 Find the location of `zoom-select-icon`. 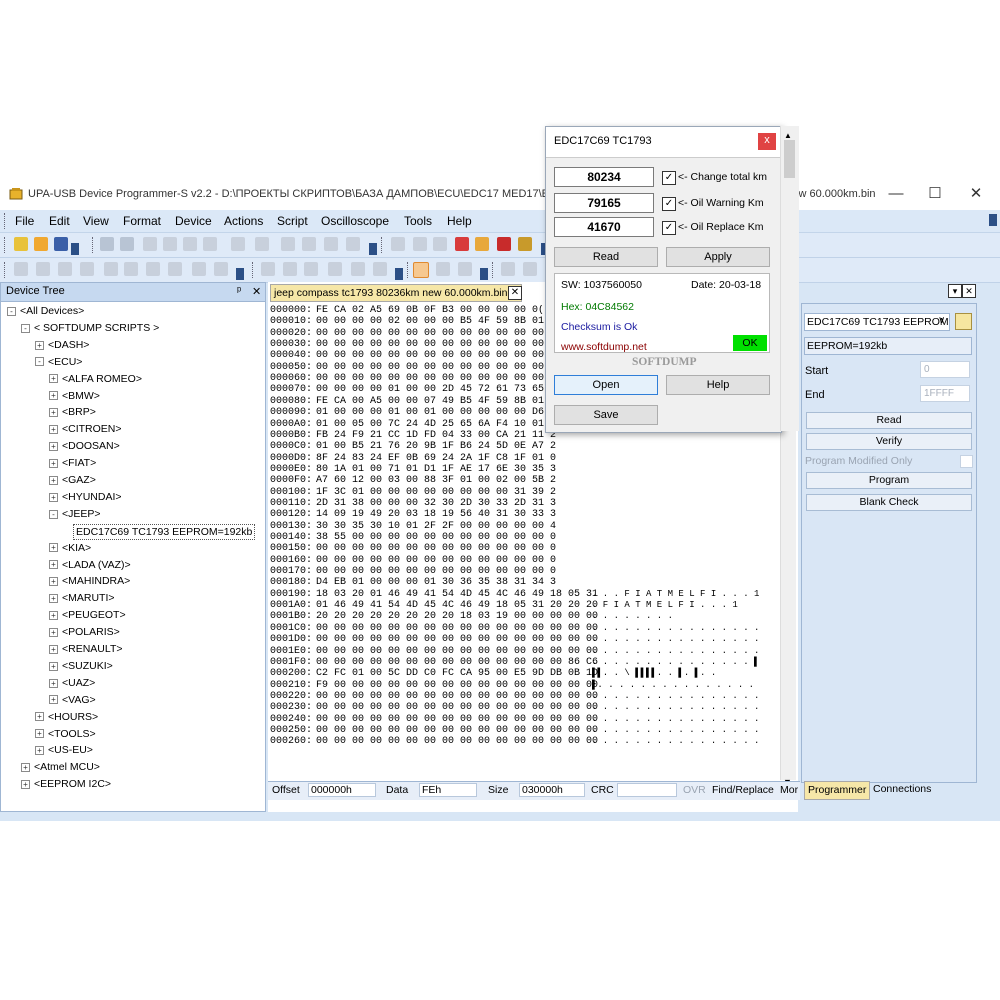

zoom-select-icon is located at coordinates (443, 269).